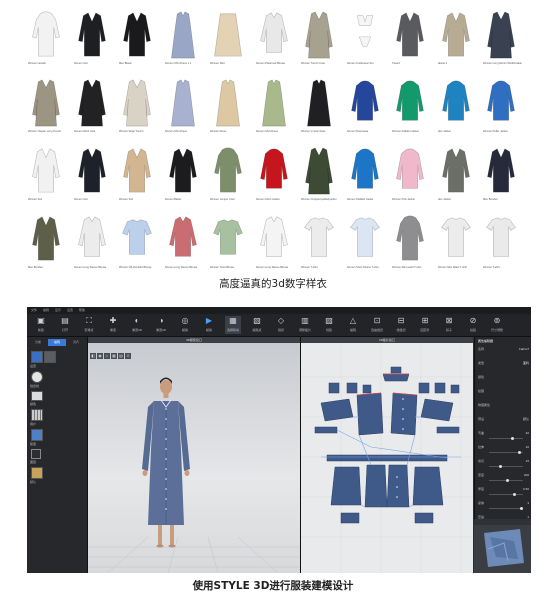  I want to click on toolbar-button: ⊠ 扣子, so click(449, 325).